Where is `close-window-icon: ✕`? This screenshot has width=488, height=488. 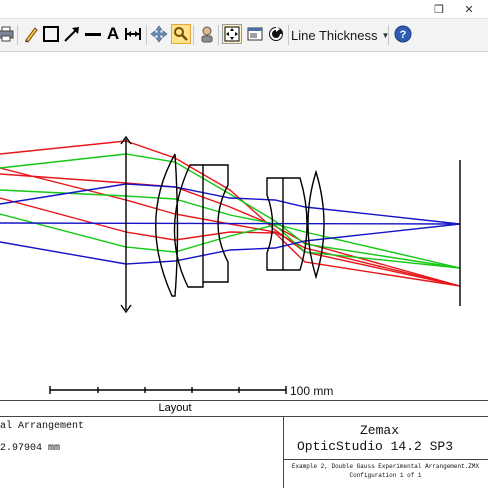 close-window-icon: ✕ is located at coordinates (469, 9).